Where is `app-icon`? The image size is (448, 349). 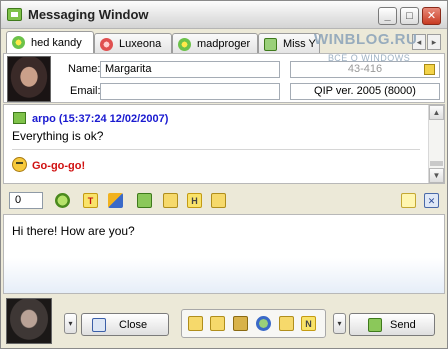
app-icon is located at coordinates (14, 14).